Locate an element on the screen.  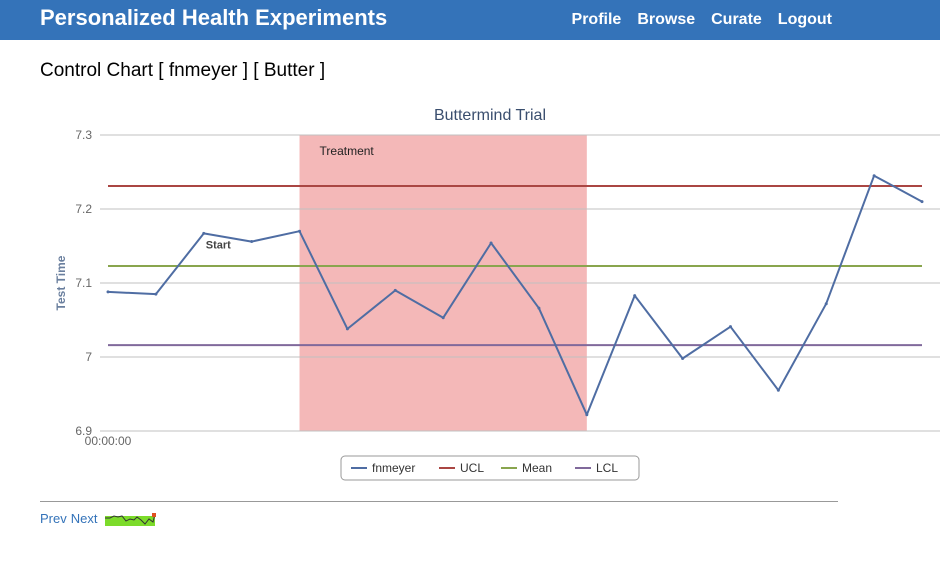
legend-item-label: LCL is located at coordinates (607, 468).